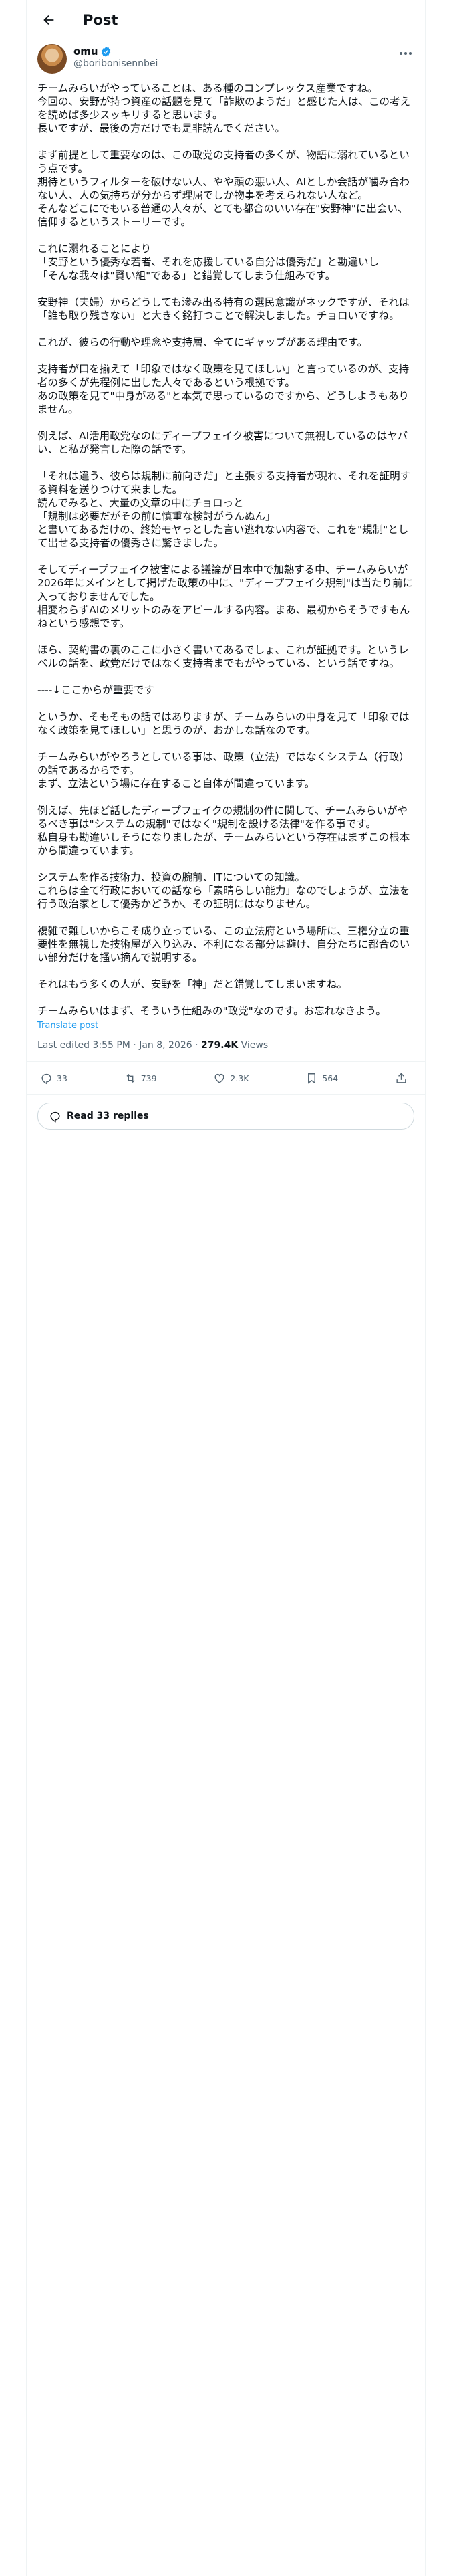 The width and height of the screenshot is (451, 2576). Describe the element at coordinates (202, 342) in the screenshot. I see `post-text-line: これが、彼らの行動や理念や支持層、全てにギャップがある理由です。` at that location.